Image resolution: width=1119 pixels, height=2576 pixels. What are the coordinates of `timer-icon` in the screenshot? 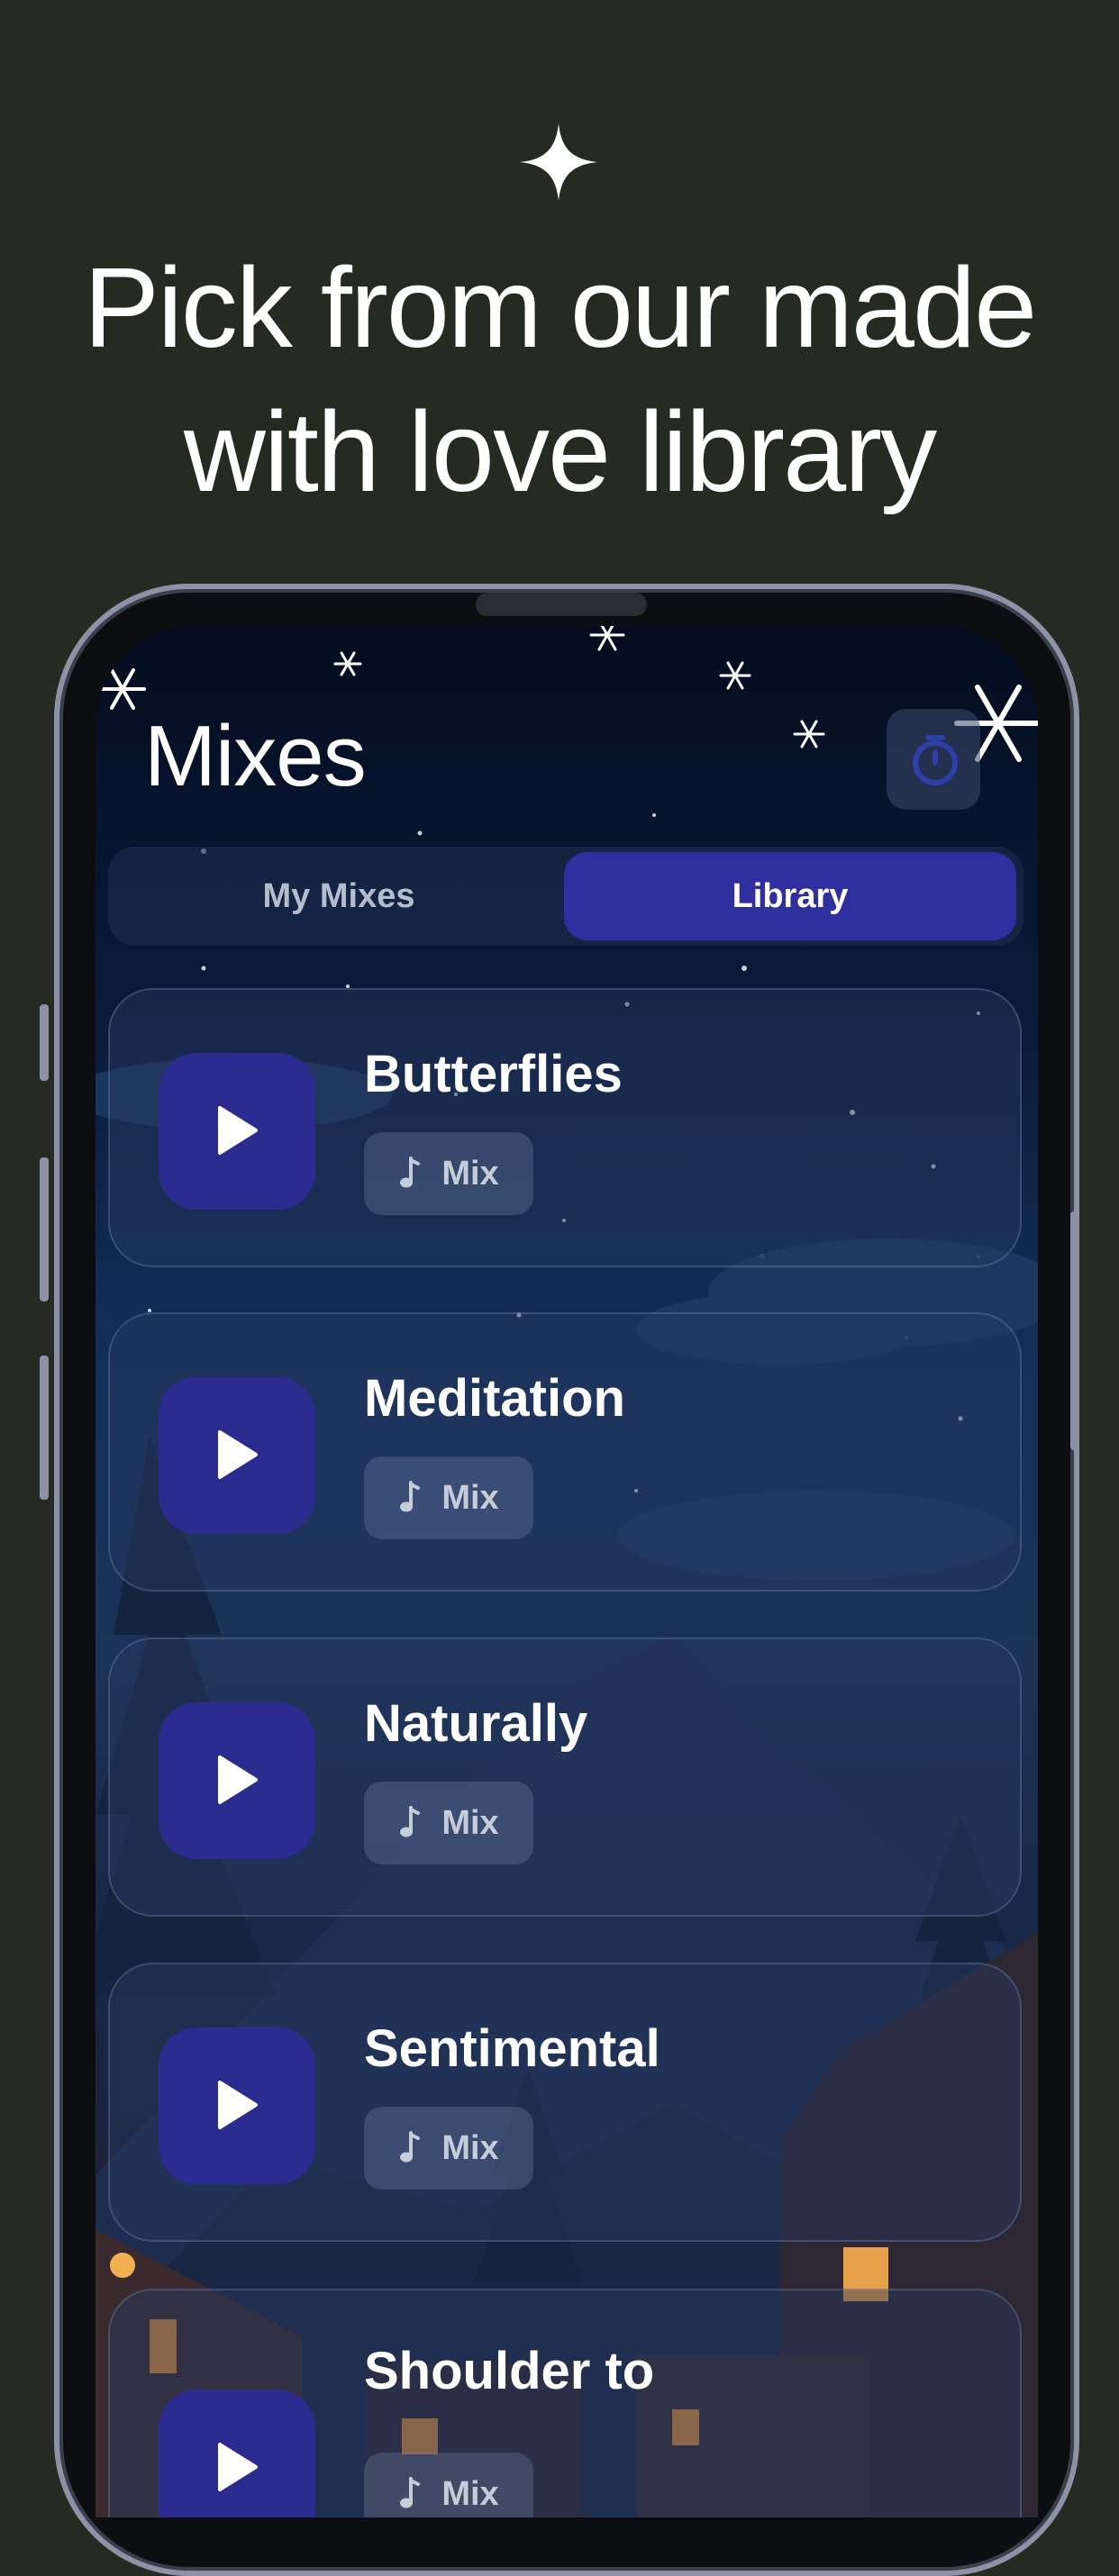 It's located at (935, 760).